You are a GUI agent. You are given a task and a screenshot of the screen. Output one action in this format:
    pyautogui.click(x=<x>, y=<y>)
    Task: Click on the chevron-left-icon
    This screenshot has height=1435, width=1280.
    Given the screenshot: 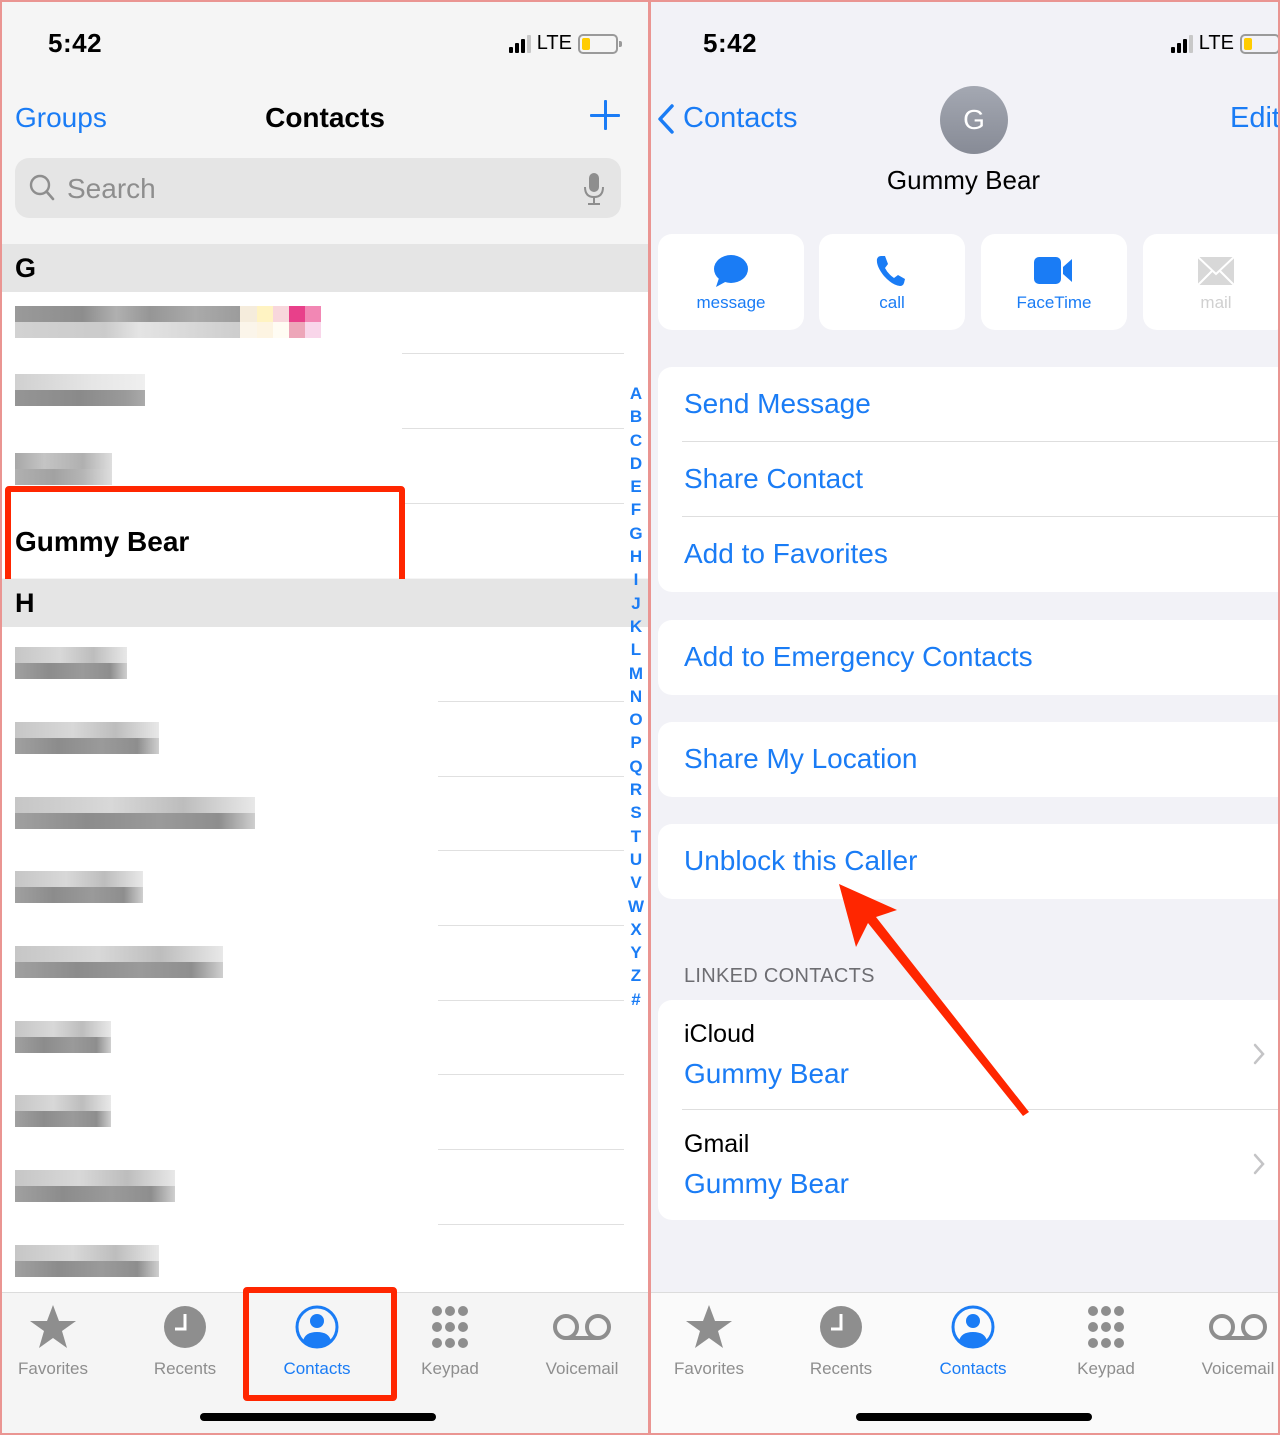 What is the action you would take?
    pyautogui.click(x=666, y=118)
    